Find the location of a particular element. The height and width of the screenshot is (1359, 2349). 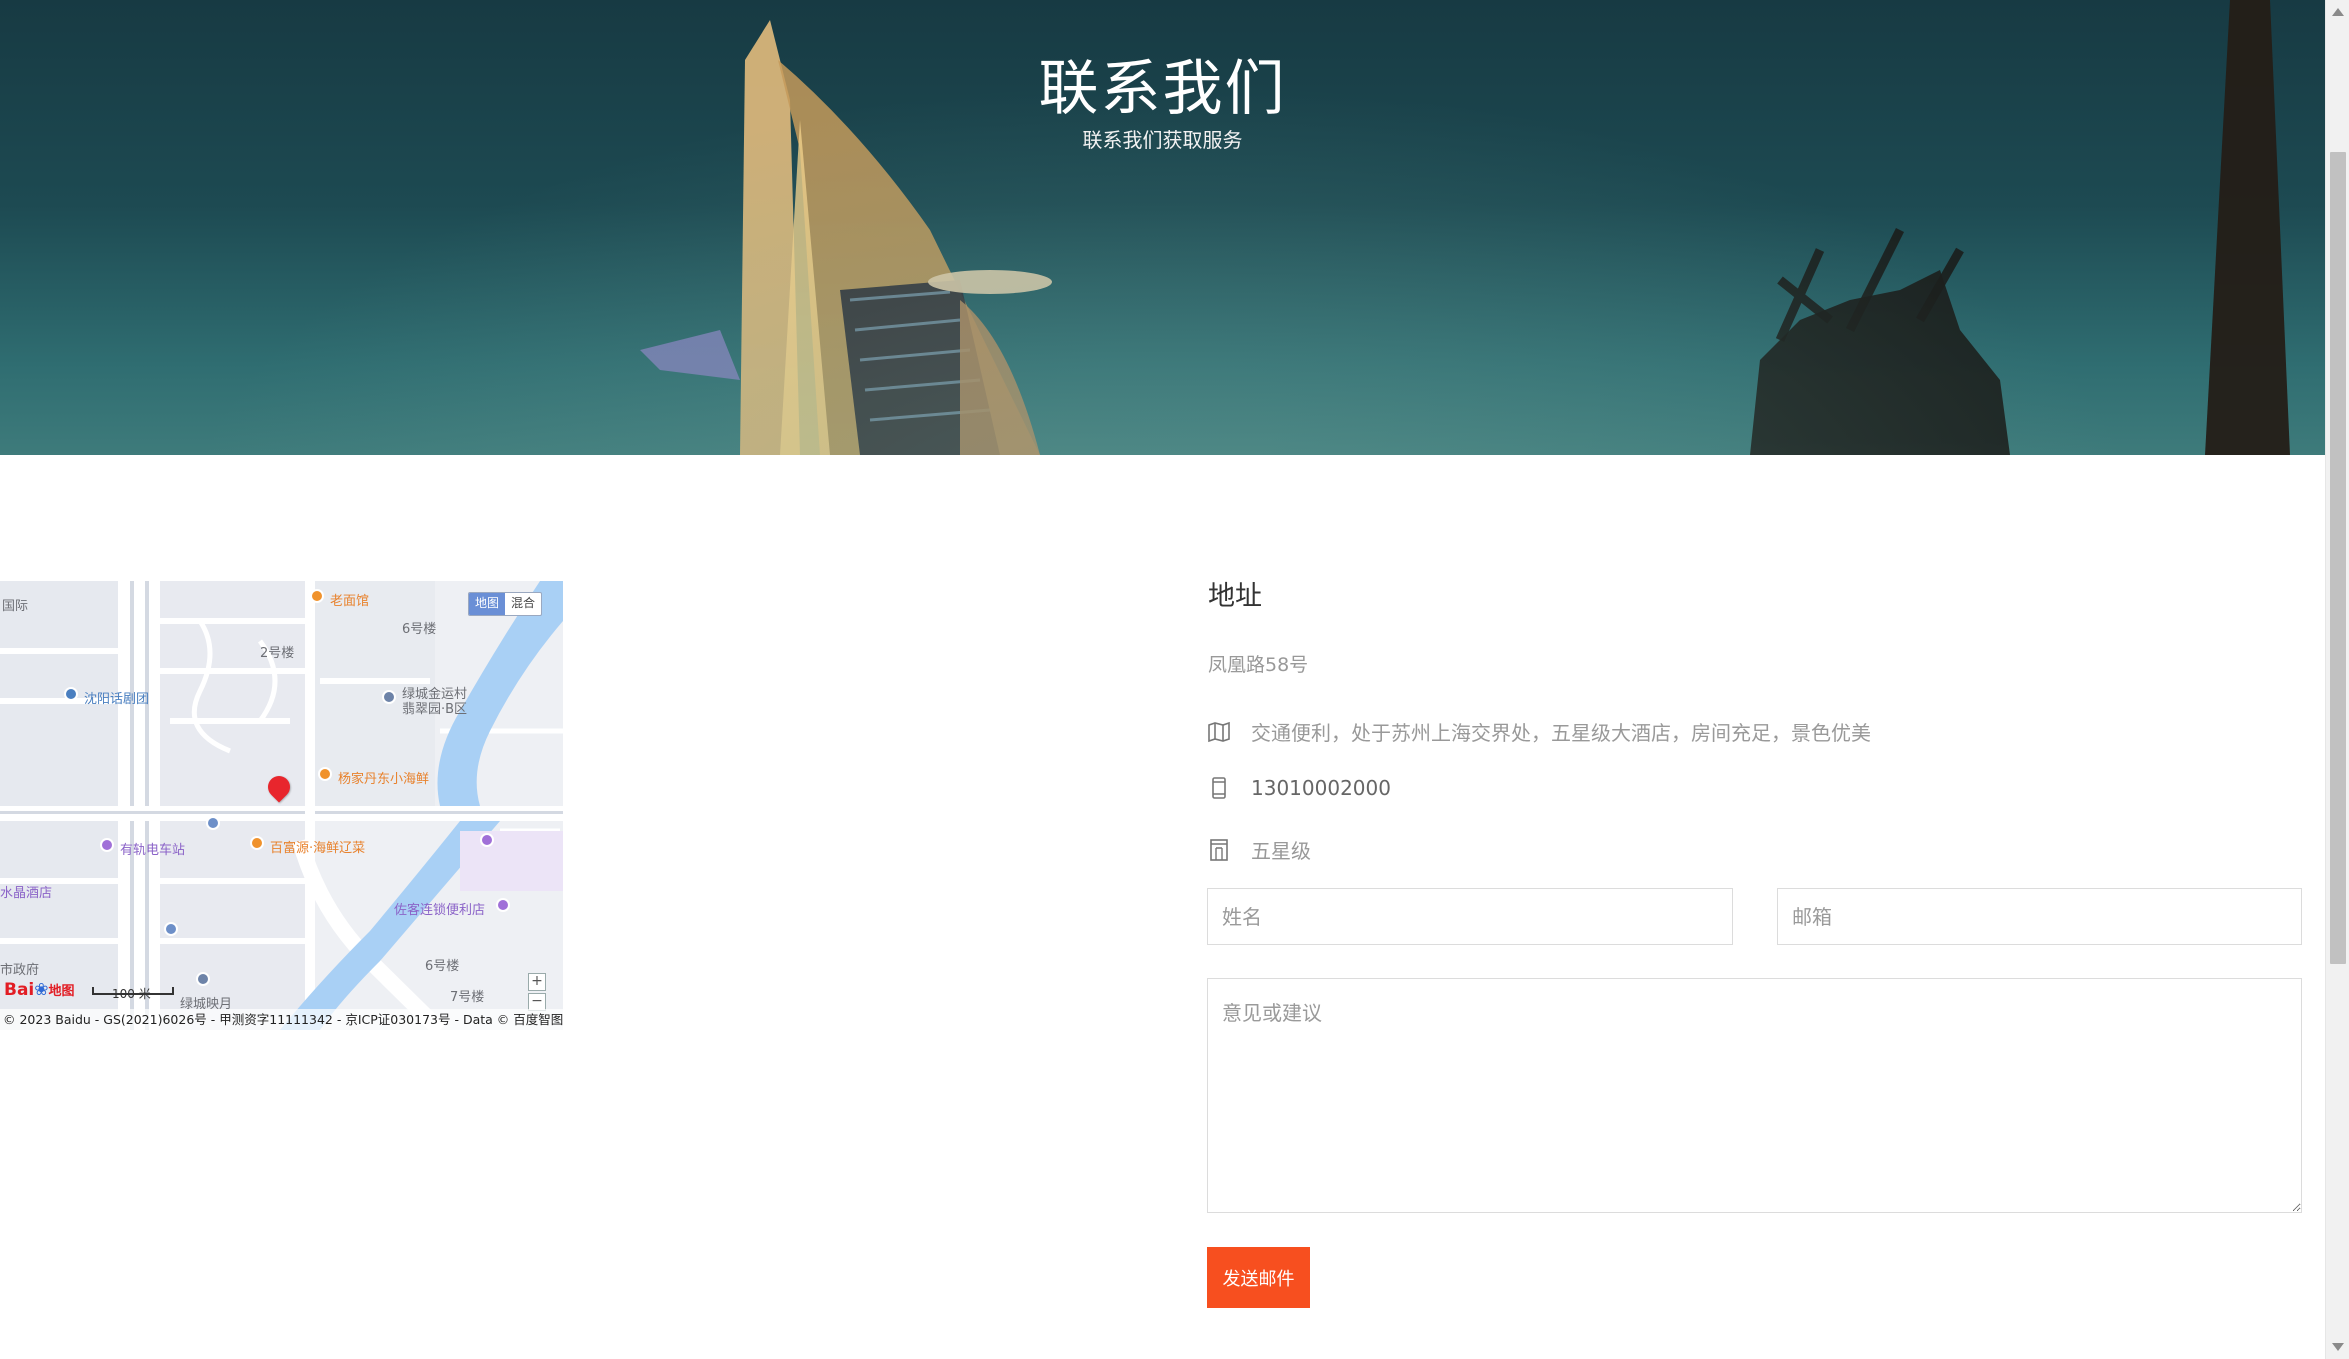

map-label: 百富源·海鲜辽菜 is located at coordinates (318, 848).